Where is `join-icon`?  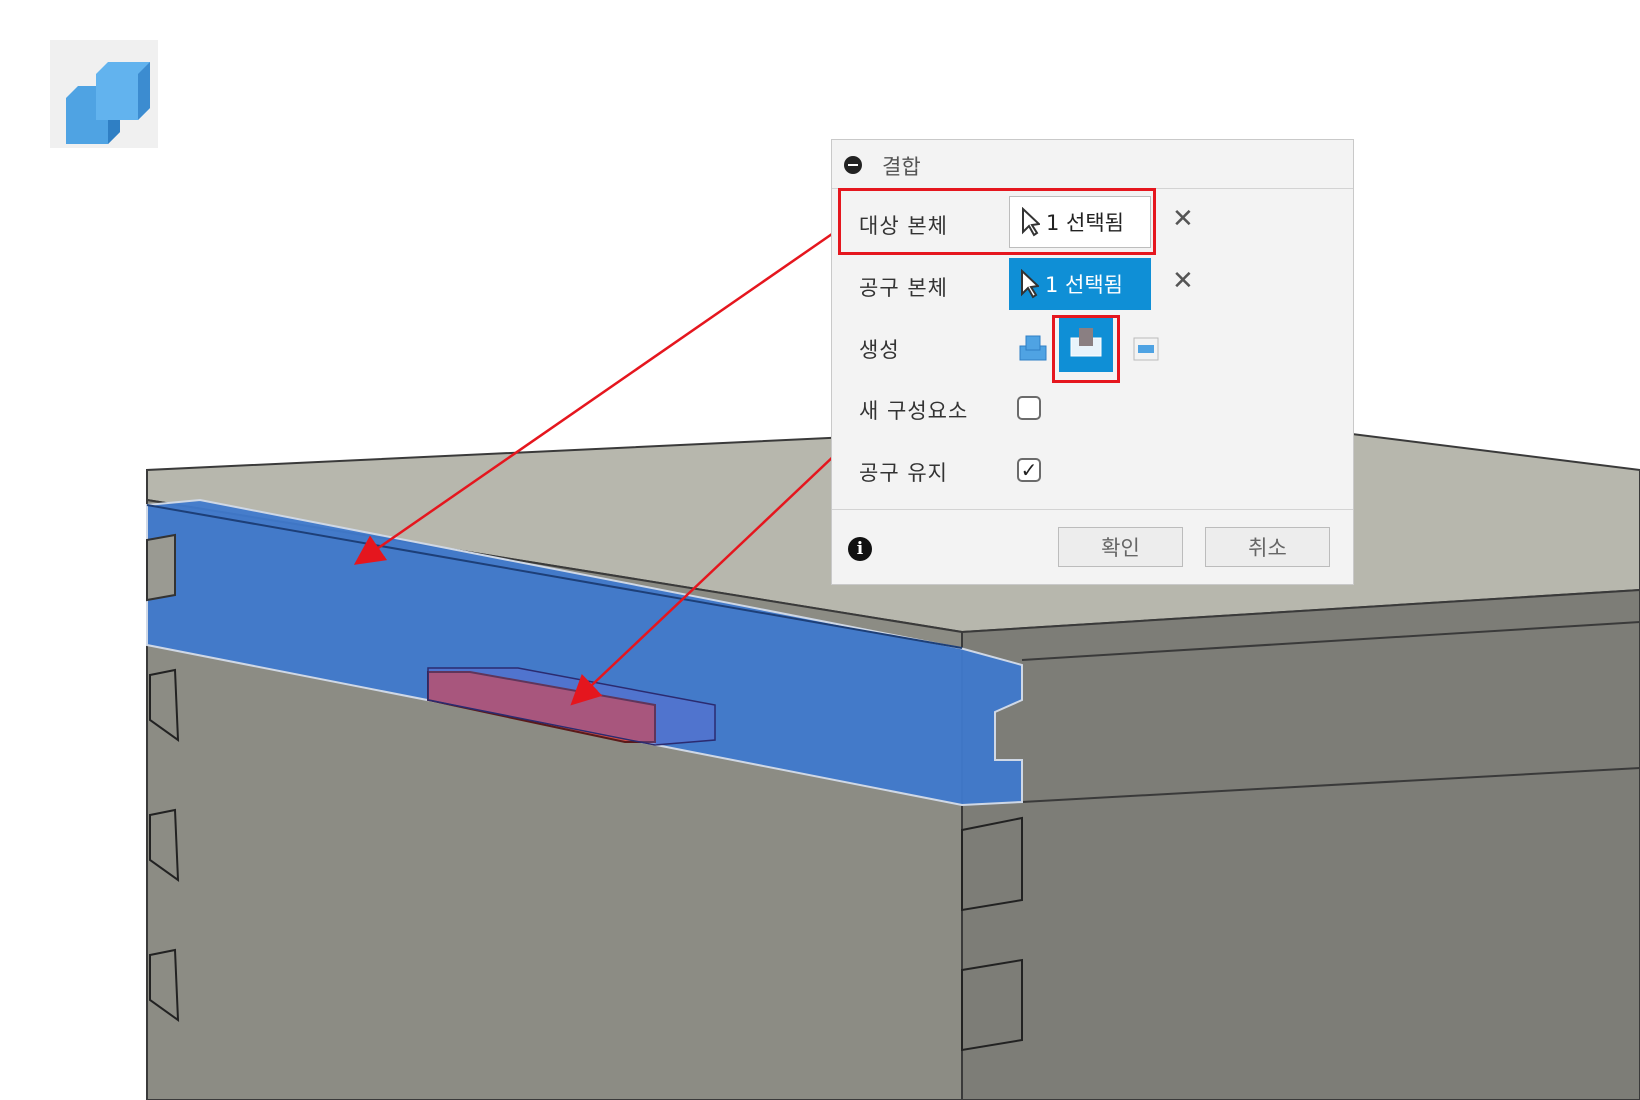
join-icon is located at coordinates (1033, 347).